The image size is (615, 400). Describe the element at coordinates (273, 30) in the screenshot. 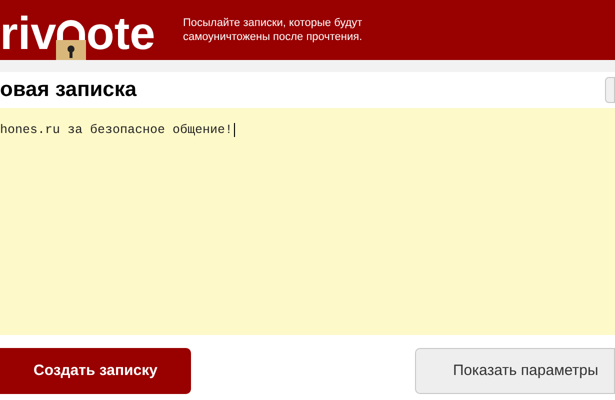

I see `tagline: Посылайте записки, которые будут самоуничтожены после прочтения.` at that location.